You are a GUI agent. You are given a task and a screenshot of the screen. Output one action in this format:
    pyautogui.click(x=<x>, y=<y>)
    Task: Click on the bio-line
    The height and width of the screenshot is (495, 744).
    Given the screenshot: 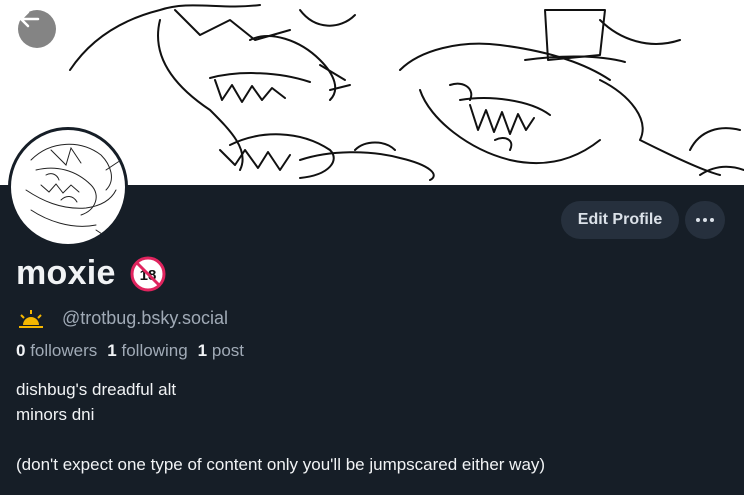 What is the action you would take?
    pyautogui.click(x=280, y=439)
    